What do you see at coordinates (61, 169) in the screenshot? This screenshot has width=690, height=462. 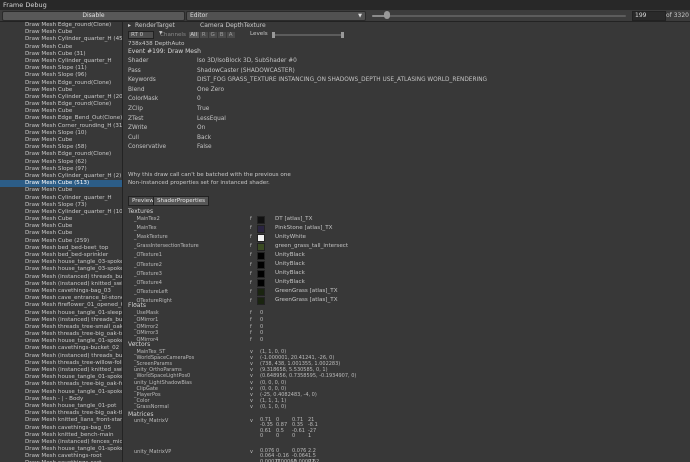 I see `tree-row: Draw Mesh Slope (97)` at bounding box center [61, 169].